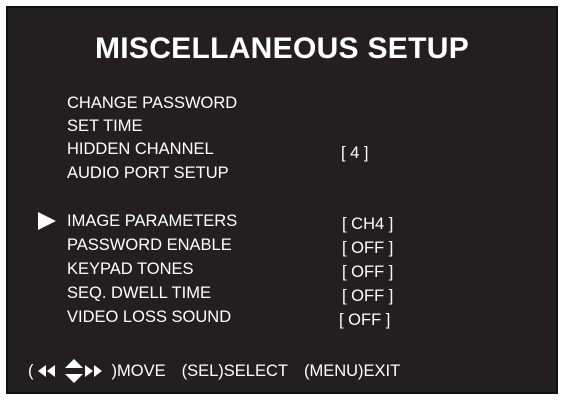 The height and width of the screenshot is (402, 566). What do you see at coordinates (368, 248) in the screenshot?
I see `password-enable-value: [ OFF ]` at bounding box center [368, 248].